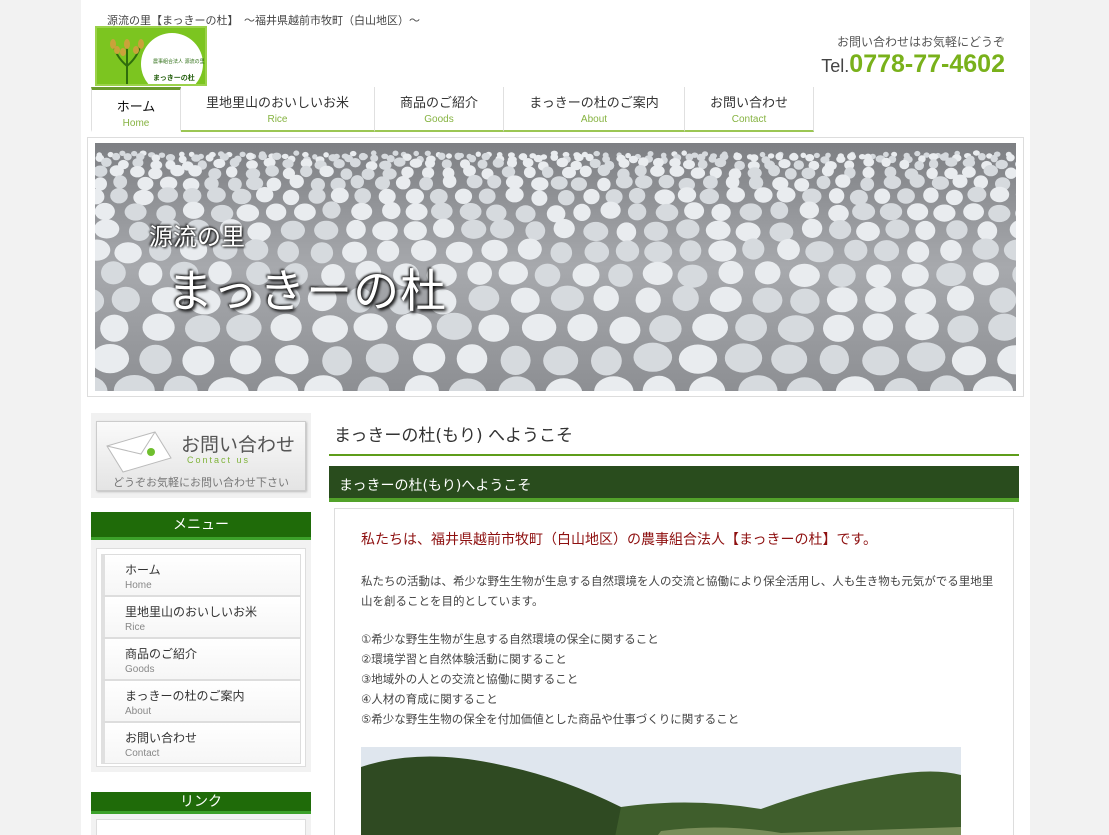 This screenshot has height=835, width=1109. I want to click on lead-text: 私たちは、福井県越前市牧町（白山地区）の農事組合法人【まっきーの杜】です。, so click(619, 540).